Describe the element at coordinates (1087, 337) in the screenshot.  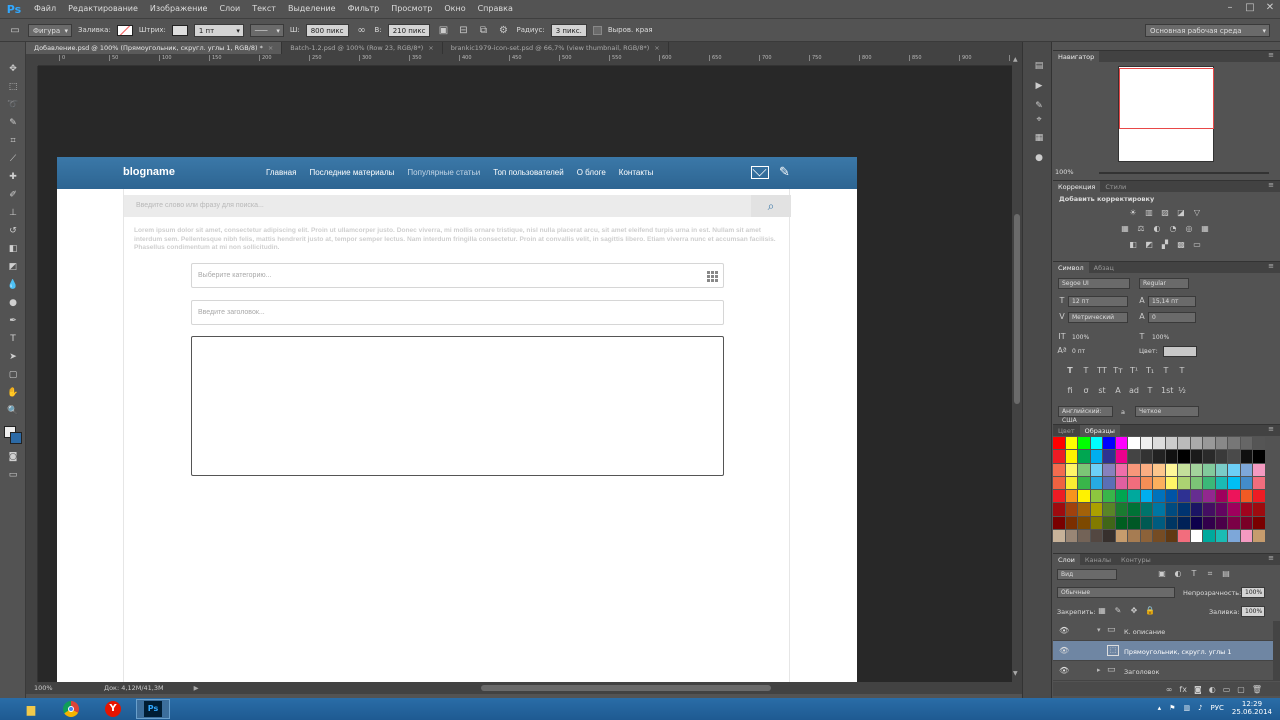
I see `vertical-scale-field: 100%` at that location.